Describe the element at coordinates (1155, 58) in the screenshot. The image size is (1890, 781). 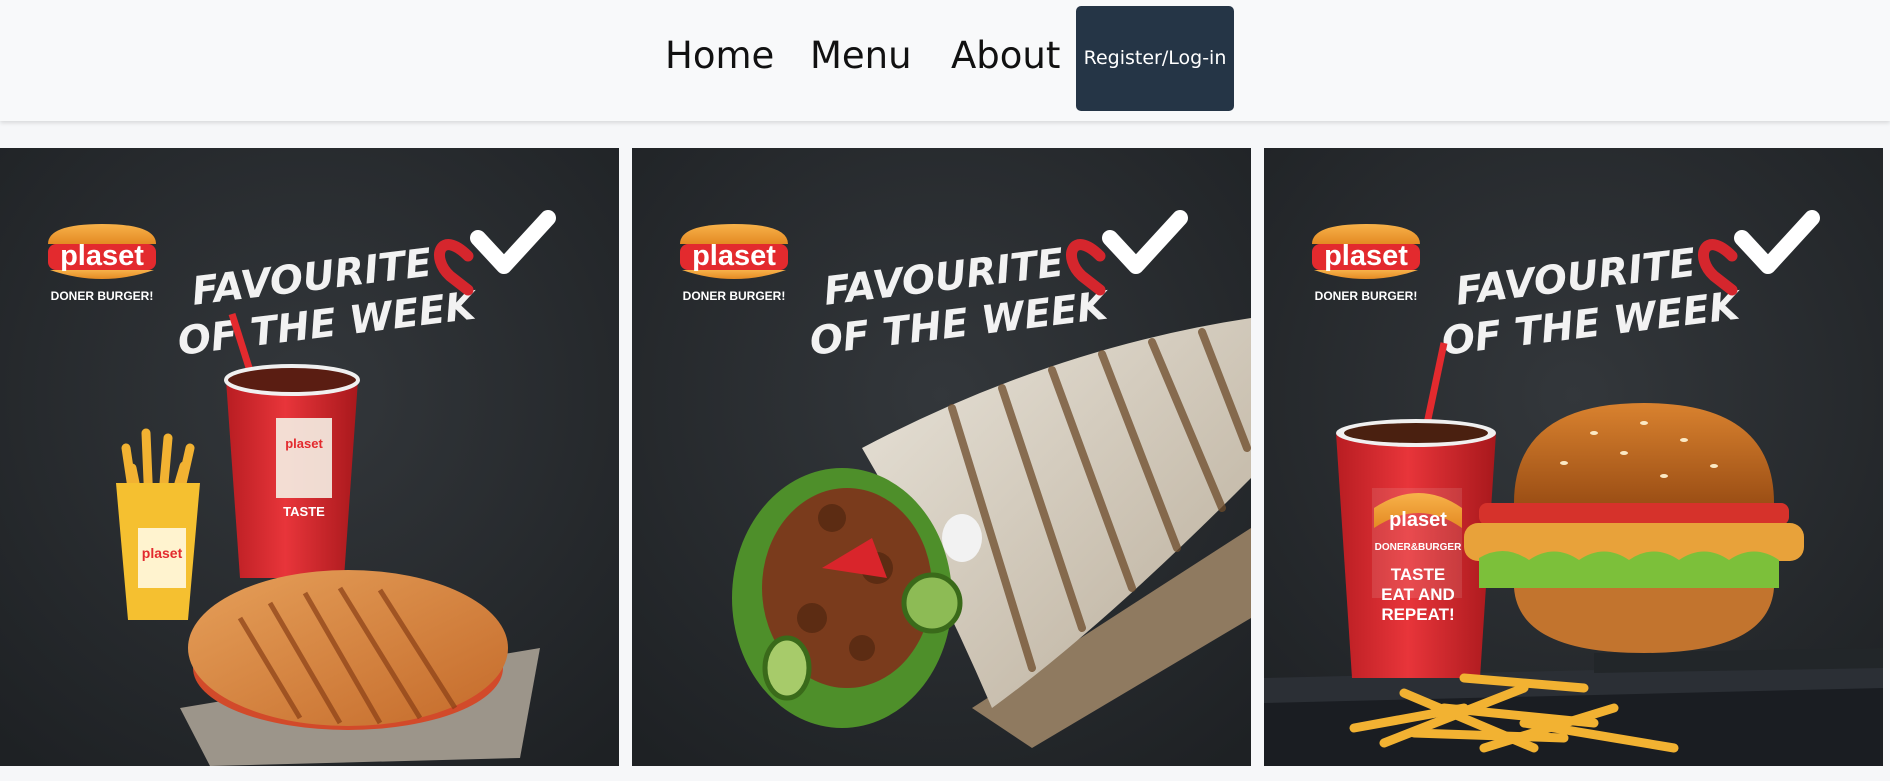
I see `register-login-button: Register/Log-in` at that location.